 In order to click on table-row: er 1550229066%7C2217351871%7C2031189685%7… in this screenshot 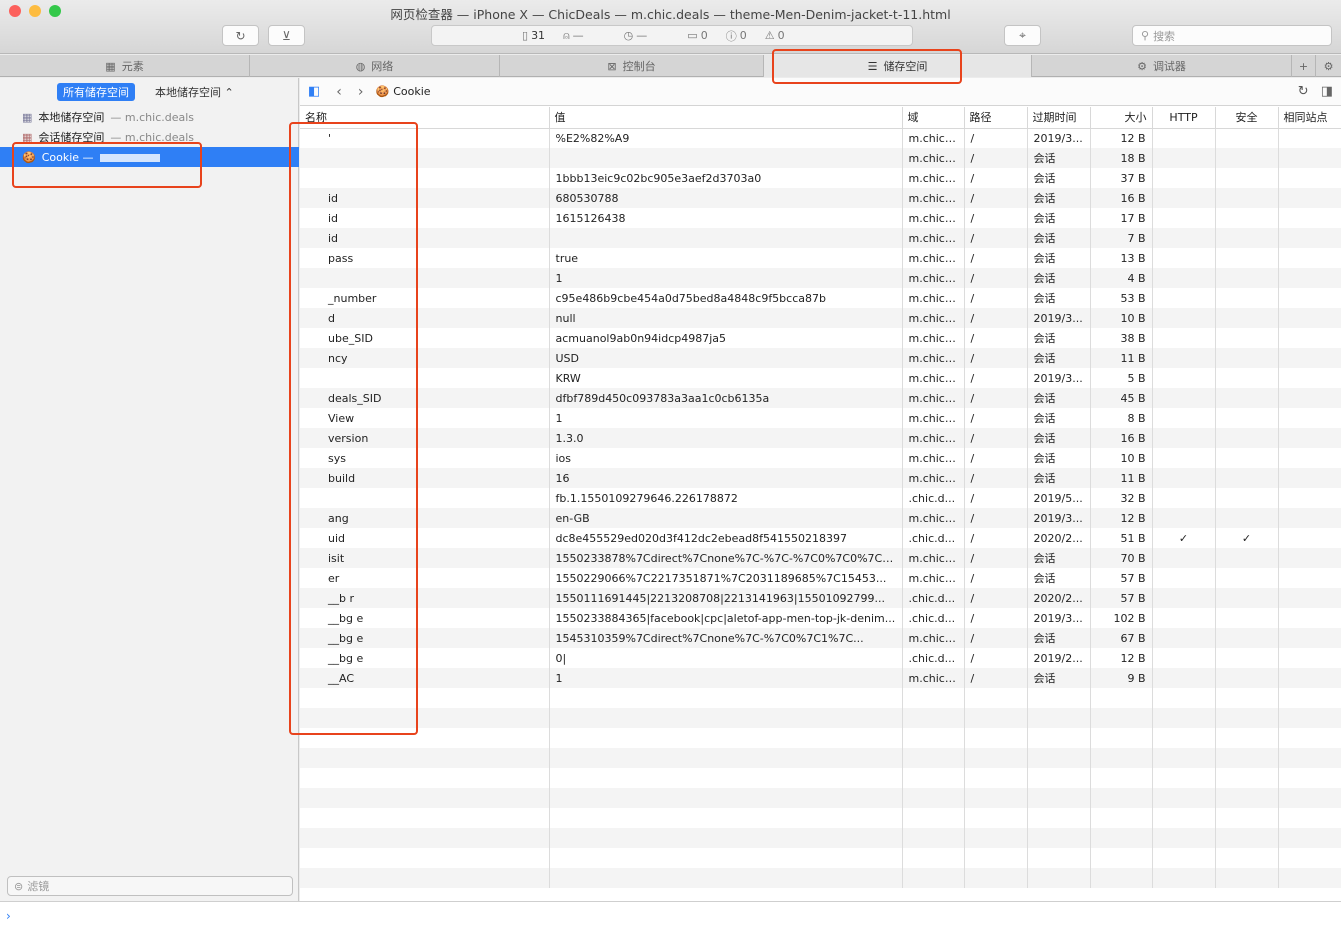, I will do `click(820, 578)`.